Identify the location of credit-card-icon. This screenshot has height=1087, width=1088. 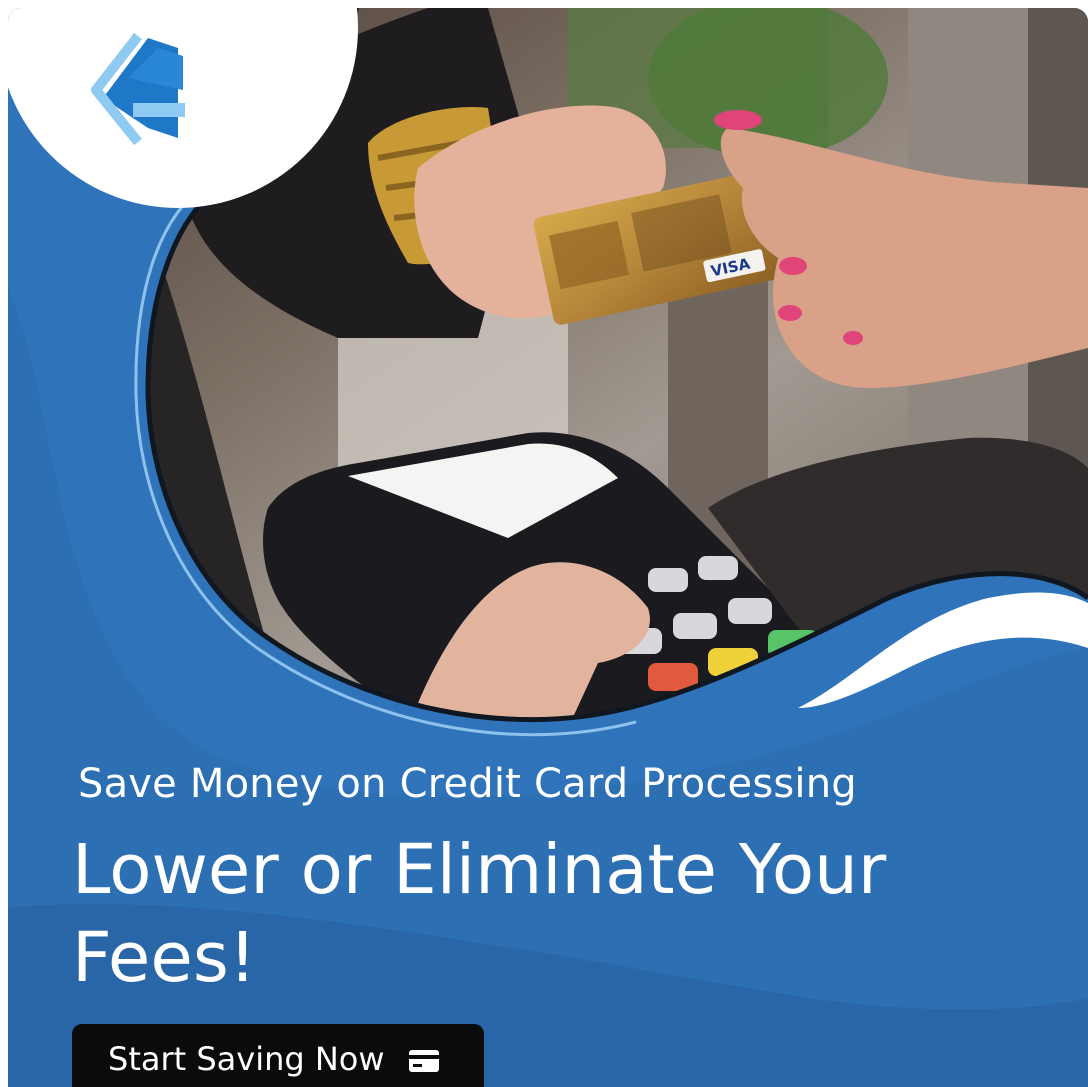
(423, 1061).